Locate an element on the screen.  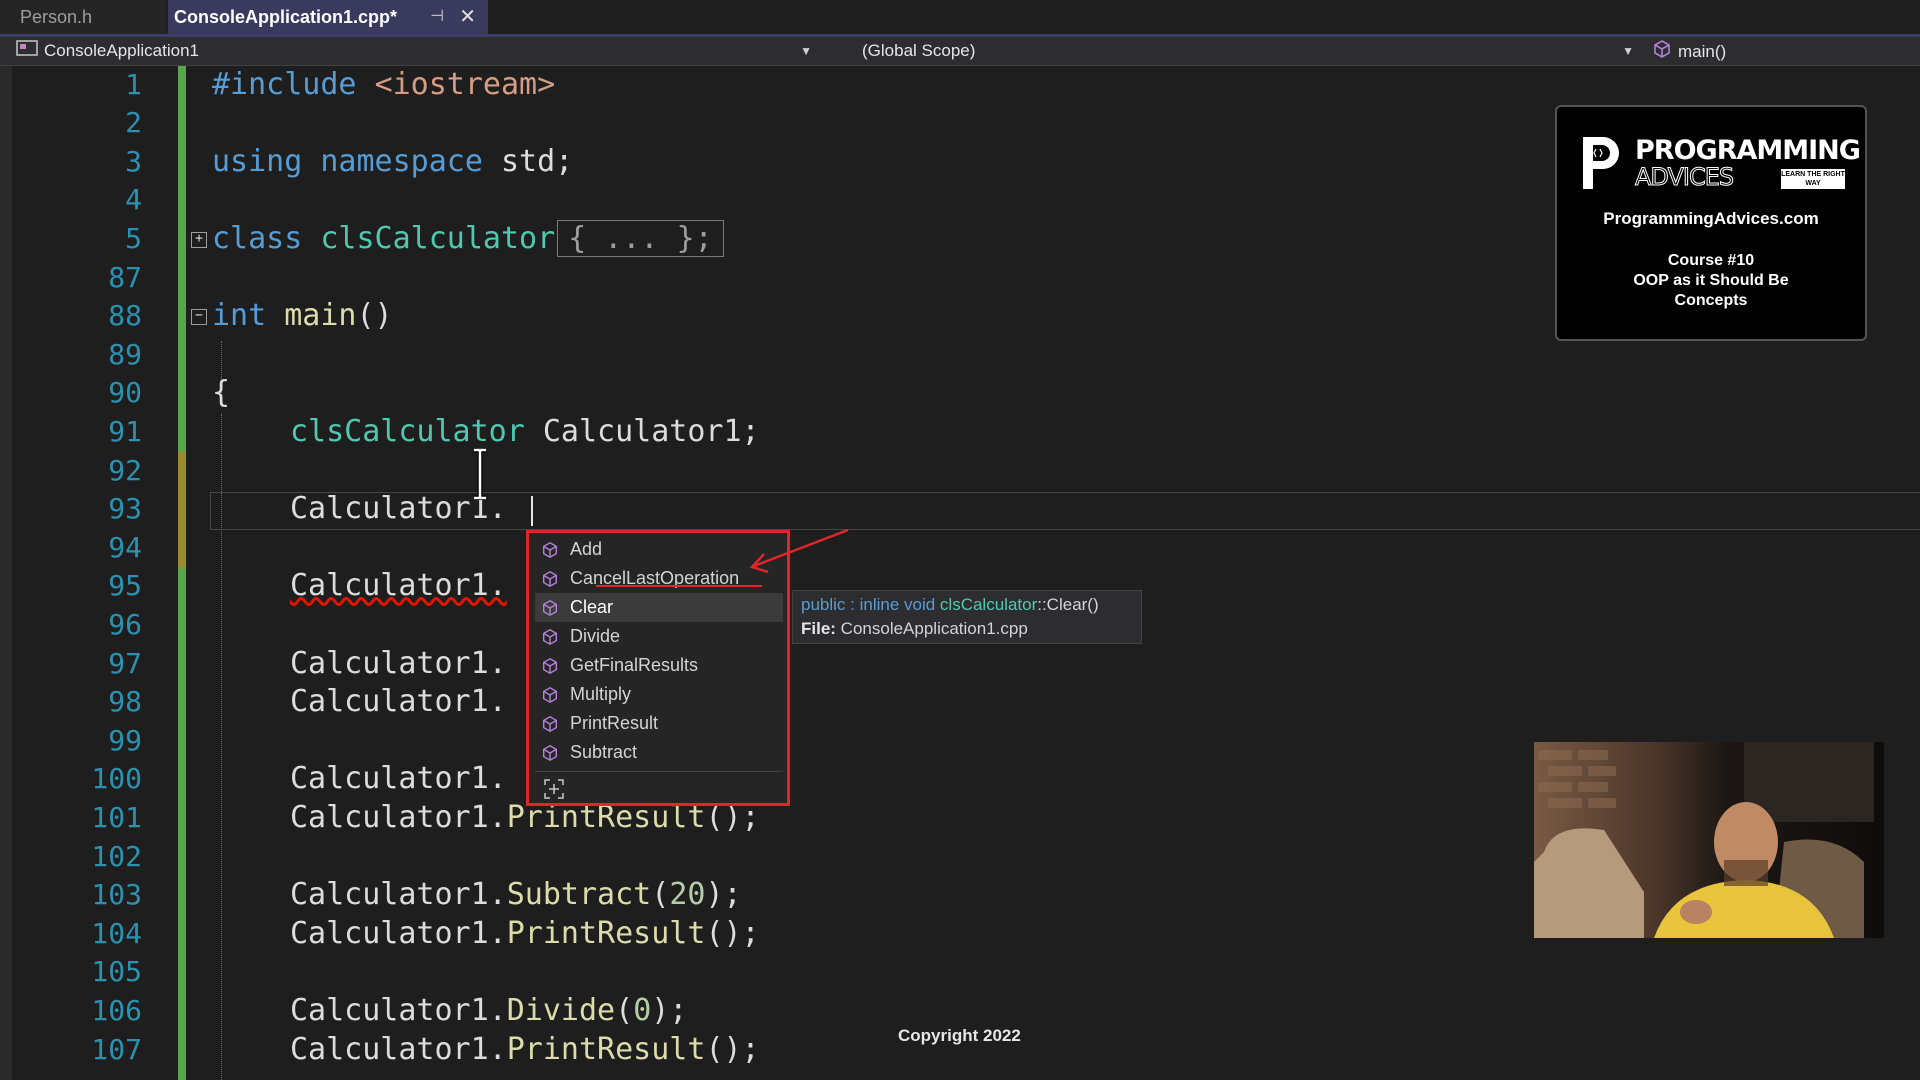
code-line-91: clsCalculator Calculator1; is located at coordinates (525, 432).